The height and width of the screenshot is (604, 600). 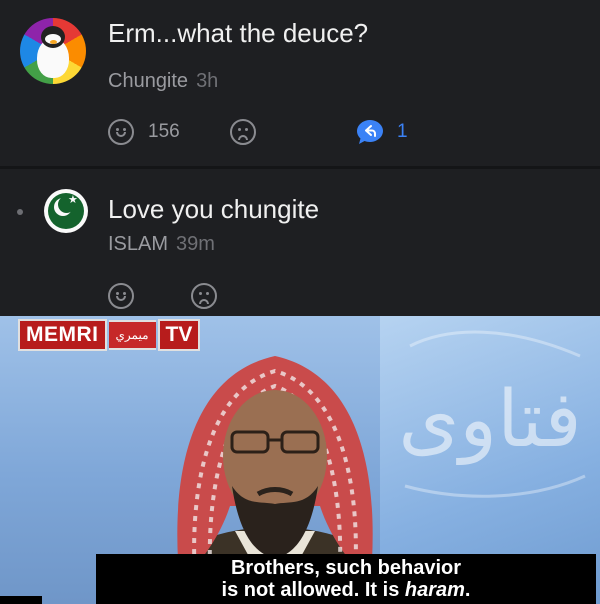 I want to click on comment-text: Love you chungite, so click(x=214, y=209).